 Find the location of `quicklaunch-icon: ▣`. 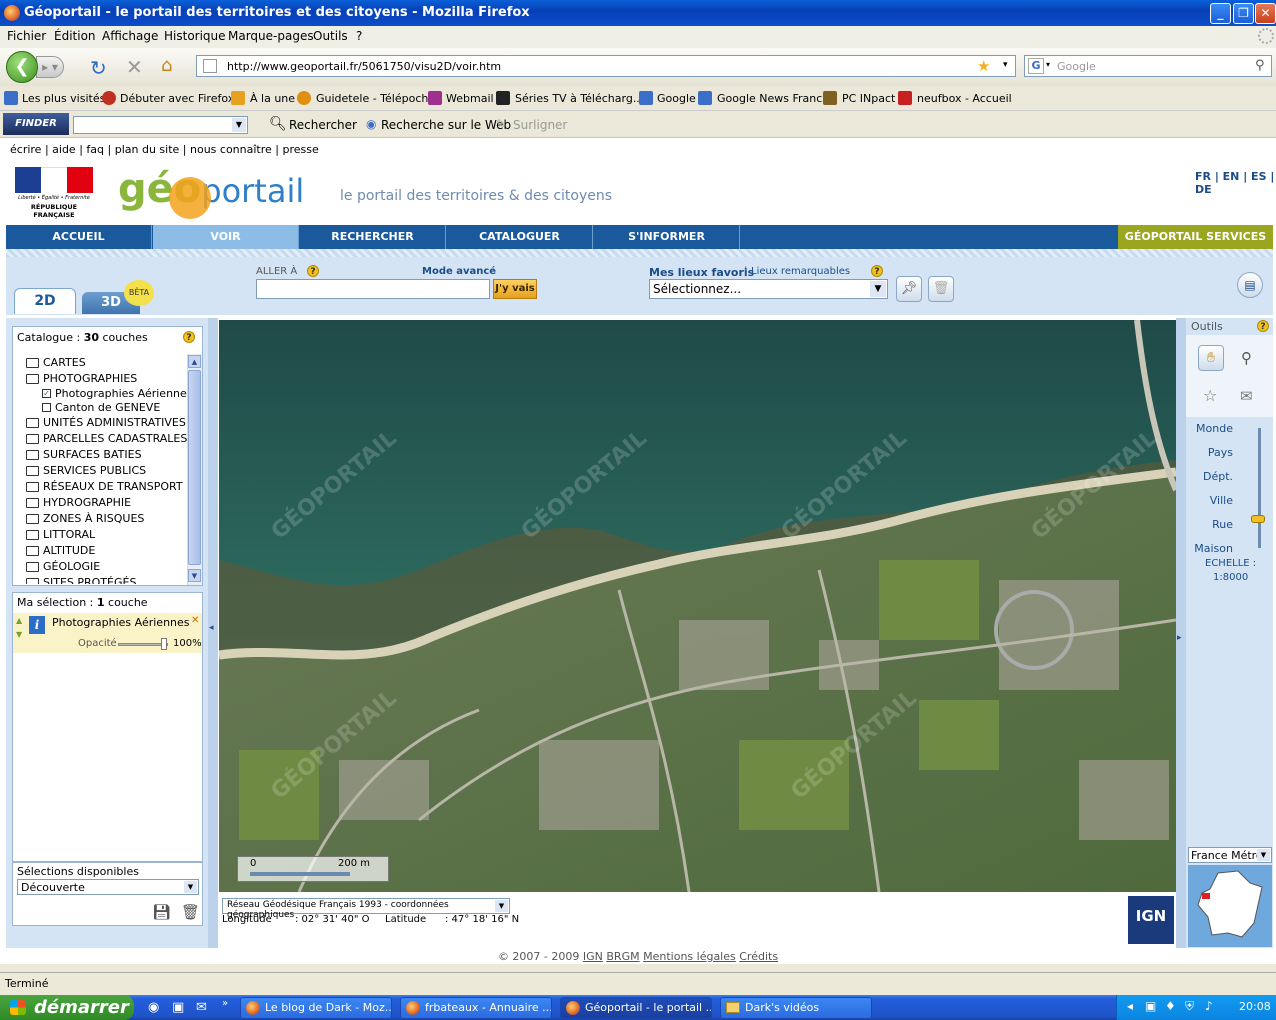

quicklaunch-icon: ▣ is located at coordinates (178, 1007).